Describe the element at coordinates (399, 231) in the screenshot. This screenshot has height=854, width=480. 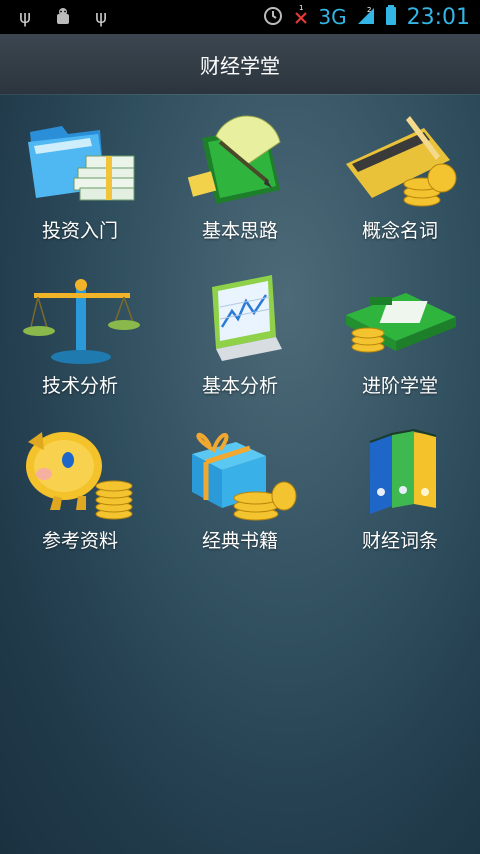
I see `menu-item-label: 概念名词` at that location.